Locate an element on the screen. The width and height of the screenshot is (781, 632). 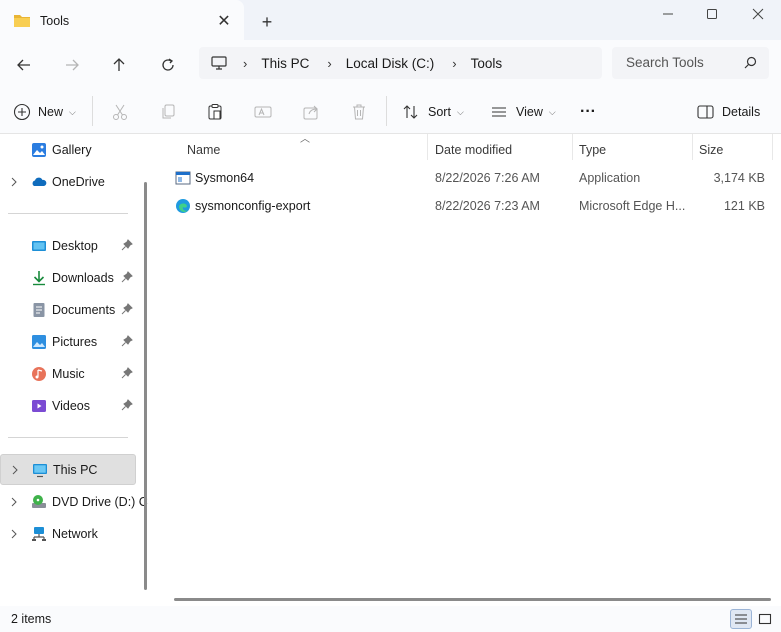
back-arrow-icon is located at coordinates (24, 65).